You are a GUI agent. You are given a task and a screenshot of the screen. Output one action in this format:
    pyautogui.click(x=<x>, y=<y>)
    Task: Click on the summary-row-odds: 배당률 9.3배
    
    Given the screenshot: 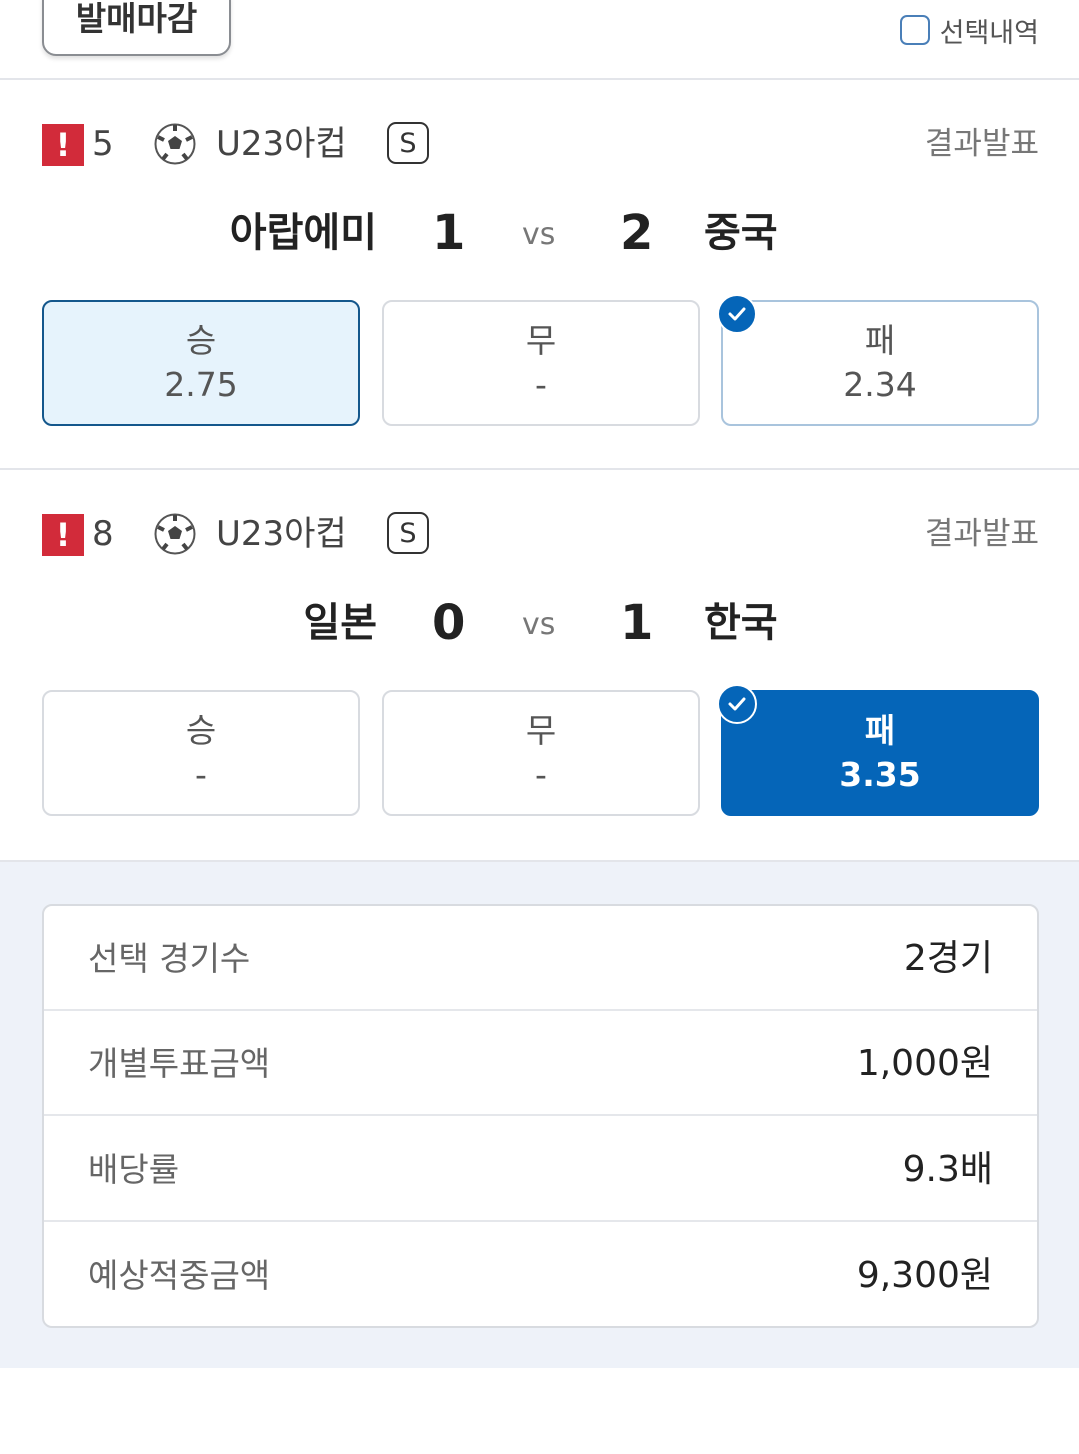 What is the action you would take?
    pyautogui.click(x=540, y=1169)
    